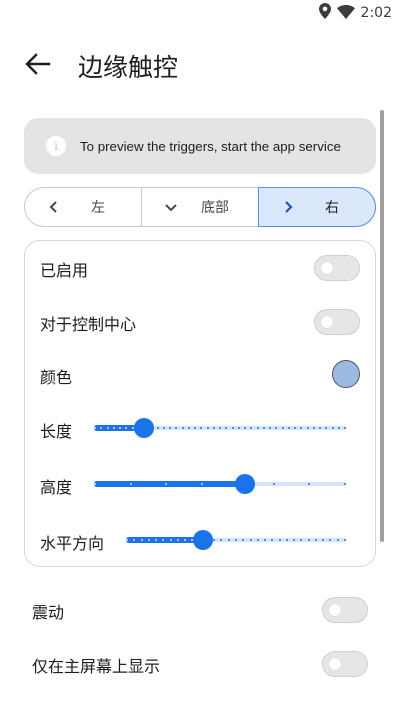 Image resolution: width=400 pixels, height=710 pixels. What do you see at coordinates (346, 374) in the screenshot?
I see `color-picker-swatch` at bounding box center [346, 374].